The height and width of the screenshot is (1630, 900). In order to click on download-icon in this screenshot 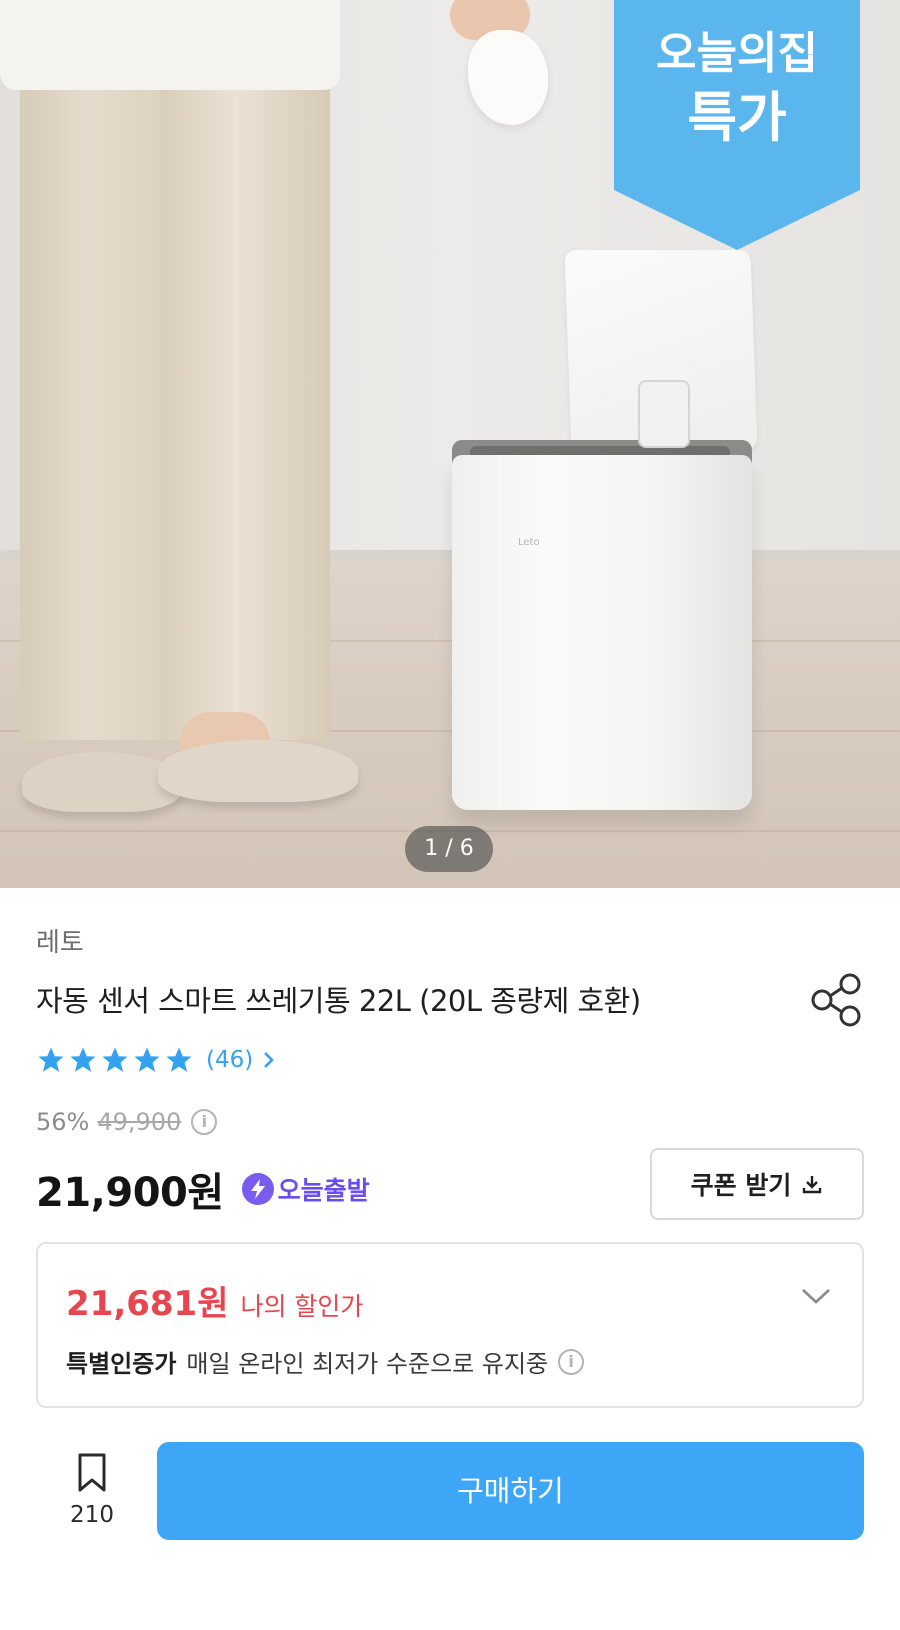, I will do `click(812, 1185)`.